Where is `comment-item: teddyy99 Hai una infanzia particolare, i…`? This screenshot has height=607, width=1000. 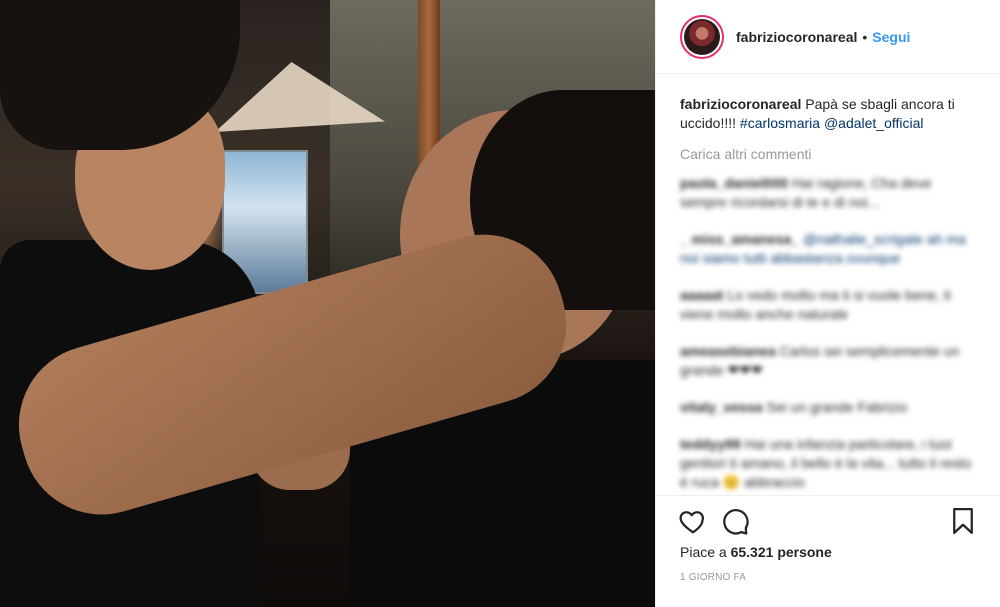 comment-item: teddyy99 Hai una infanzia particolare, i… is located at coordinates (826, 463).